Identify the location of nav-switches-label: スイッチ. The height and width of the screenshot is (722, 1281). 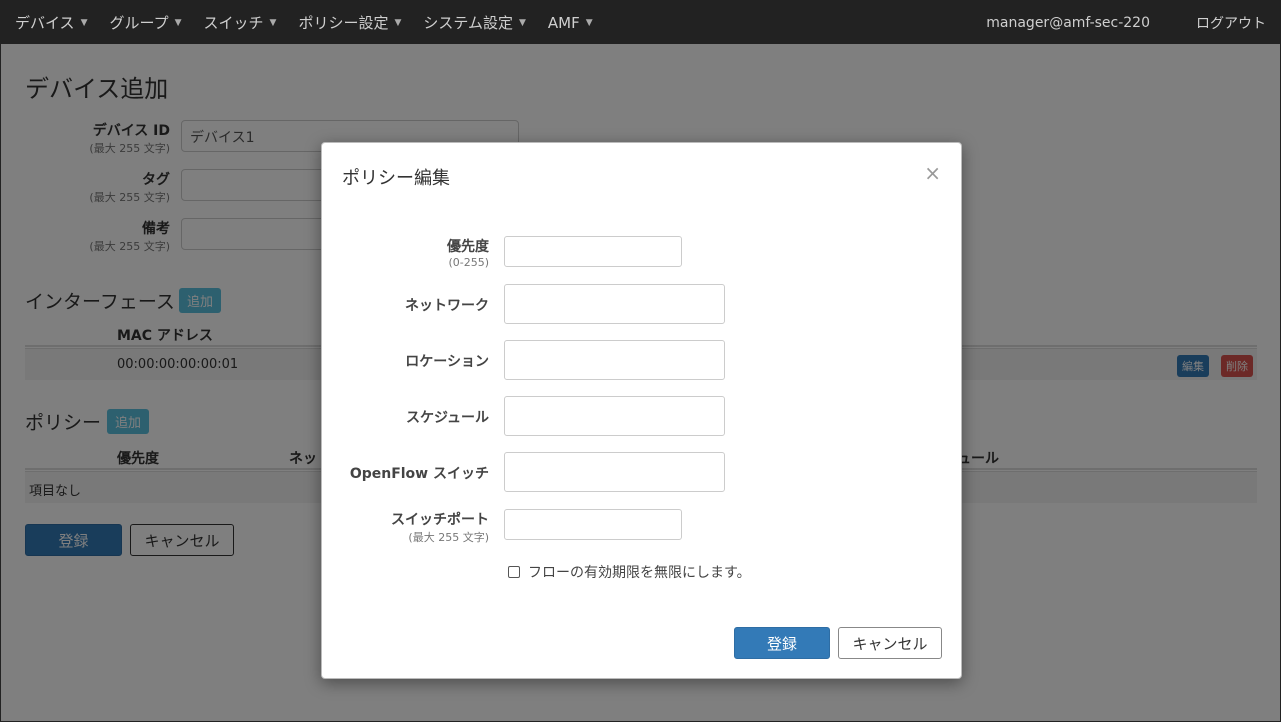
(233, 23).